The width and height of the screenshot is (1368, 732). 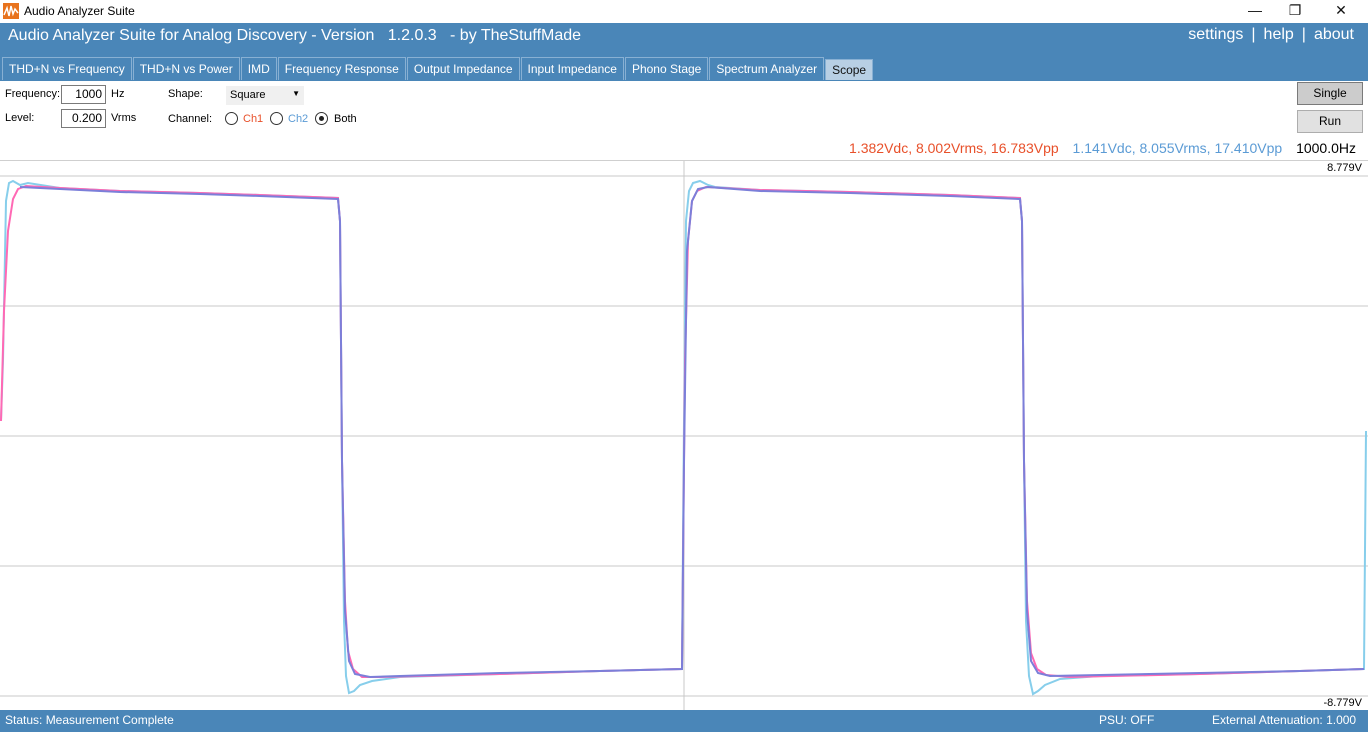 What do you see at coordinates (666, 68) in the screenshot?
I see `tab-phono-stage: Phono Stage` at bounding box center [666, 68].